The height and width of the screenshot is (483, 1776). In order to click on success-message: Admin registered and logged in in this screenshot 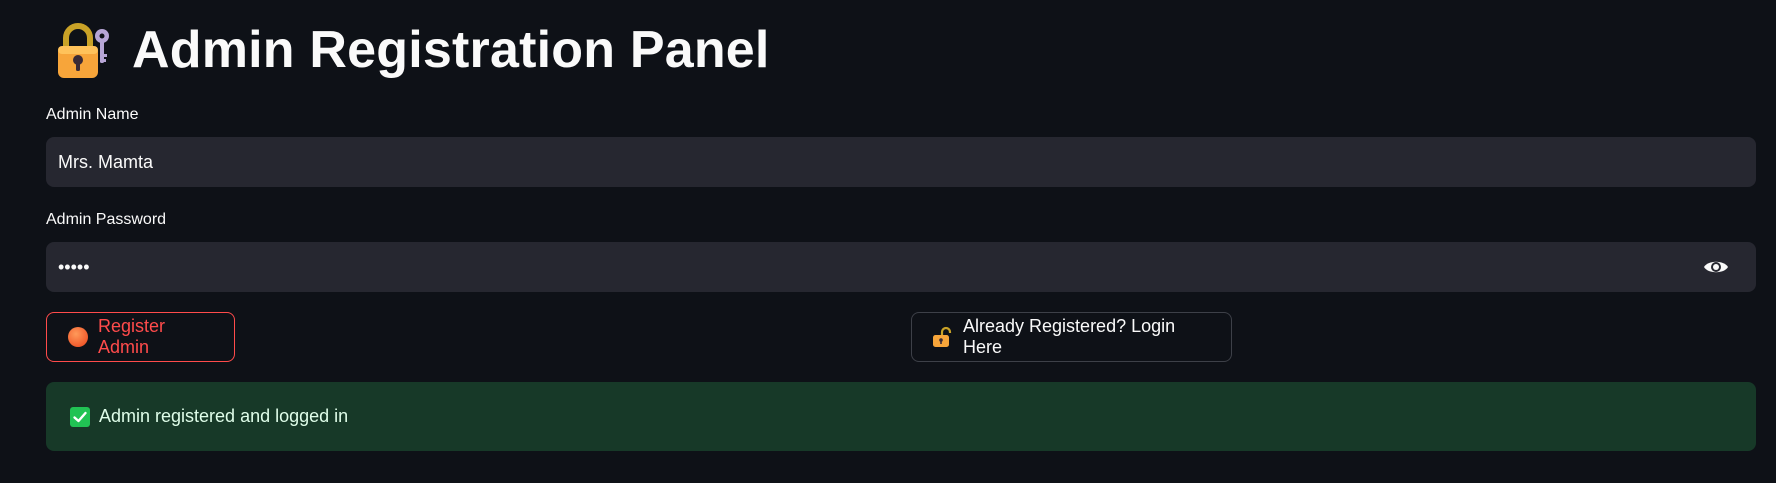, I will do `click(224, 416)`.